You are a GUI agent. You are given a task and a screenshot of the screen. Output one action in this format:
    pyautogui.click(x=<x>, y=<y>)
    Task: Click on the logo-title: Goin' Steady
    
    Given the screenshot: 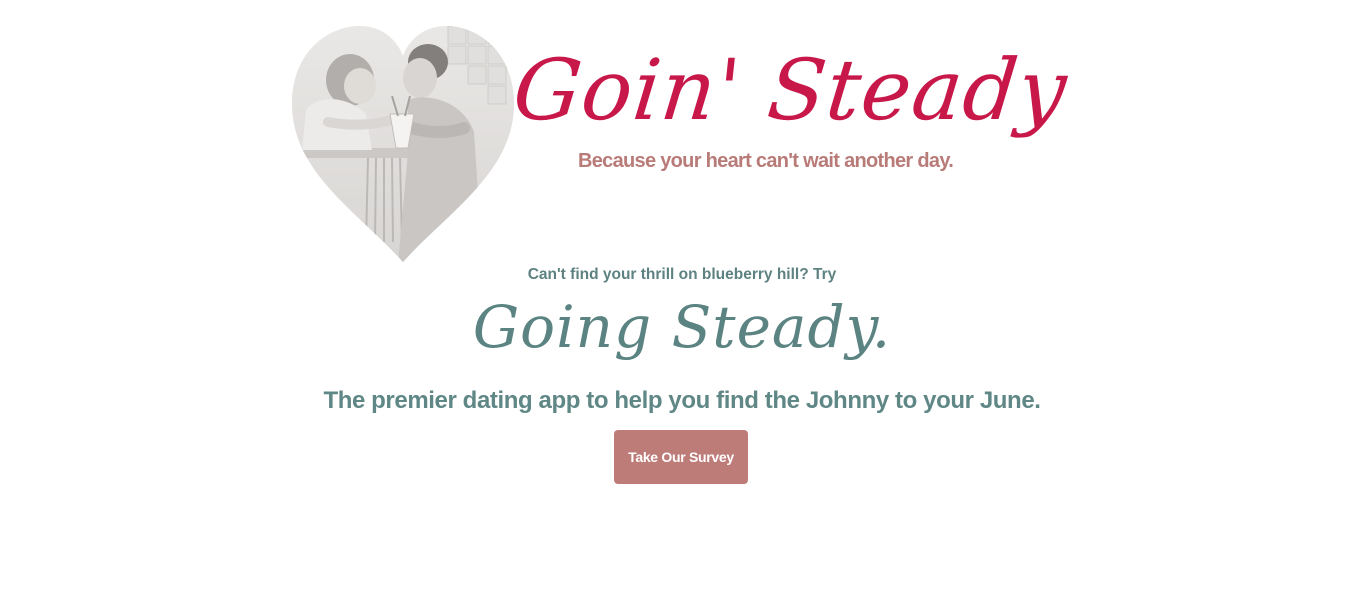 What is the action you would take?
    pyautogui.click(x=790, y=90)
    